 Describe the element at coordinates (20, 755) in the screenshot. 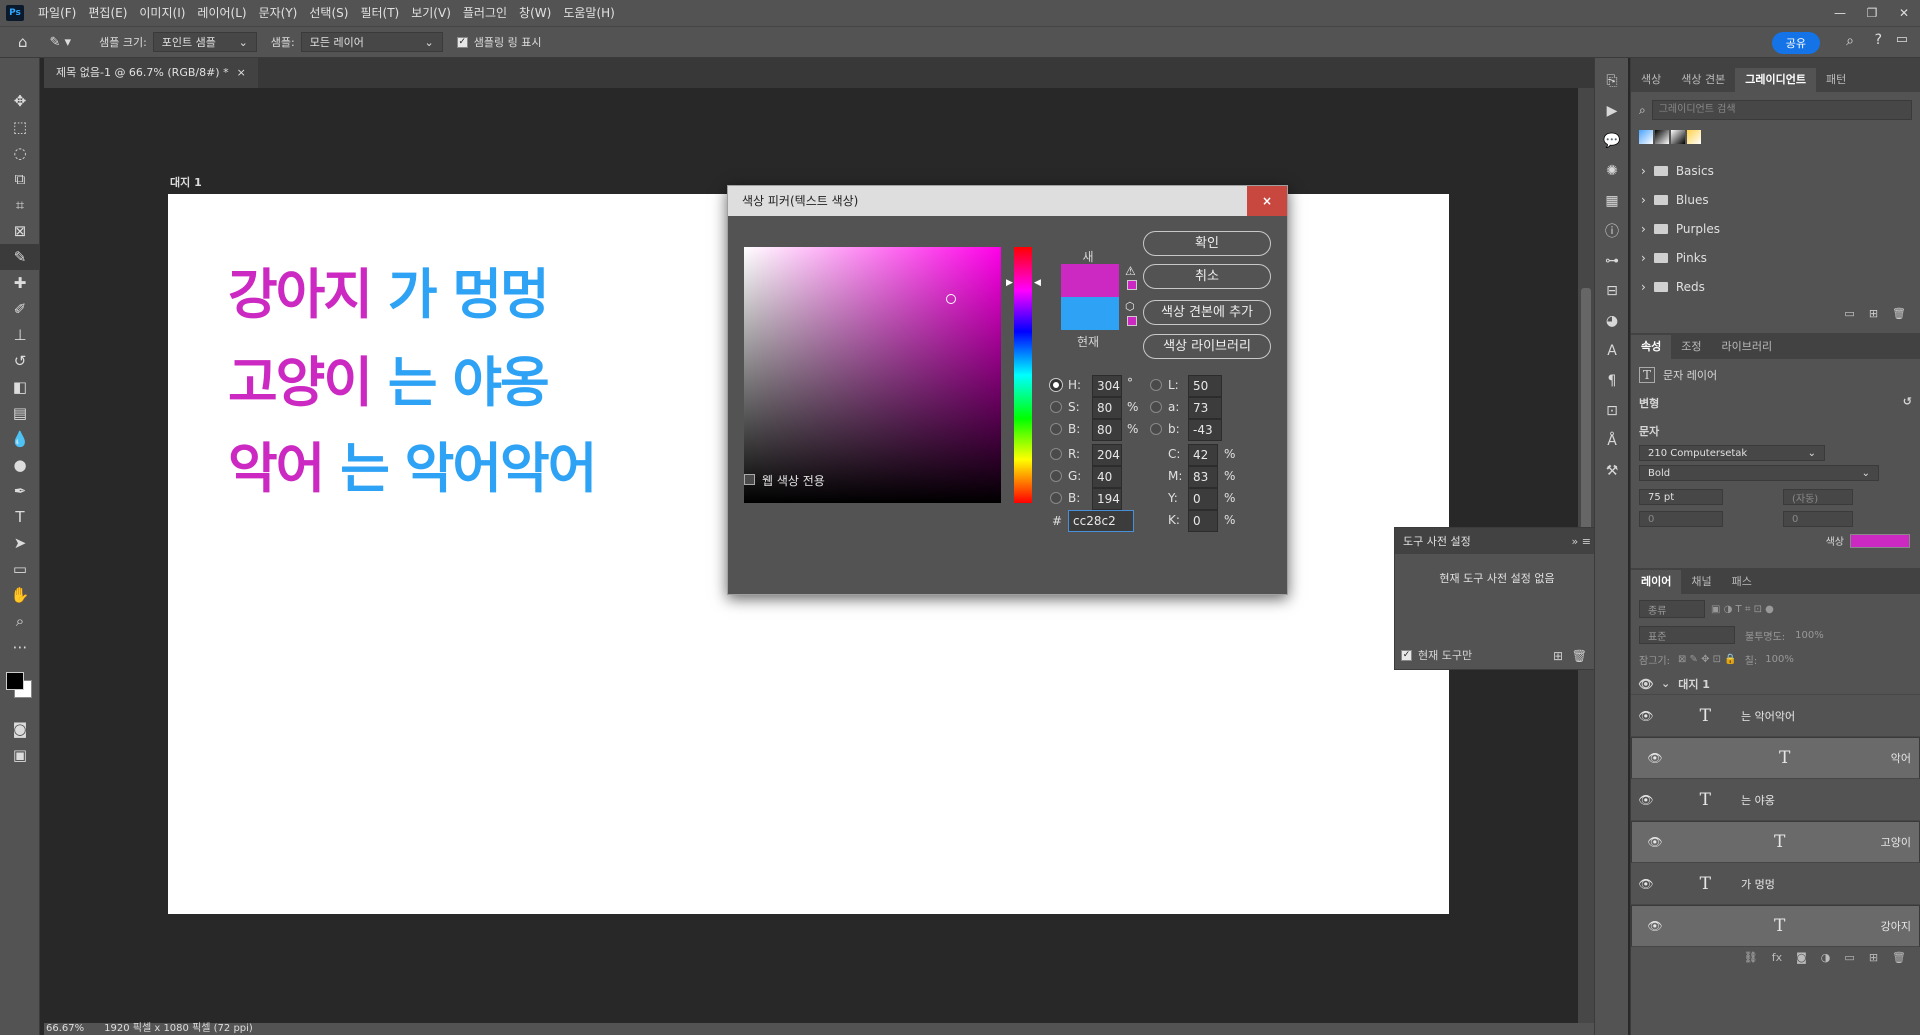

I see `screen-mode-icon: ▣` at that location.